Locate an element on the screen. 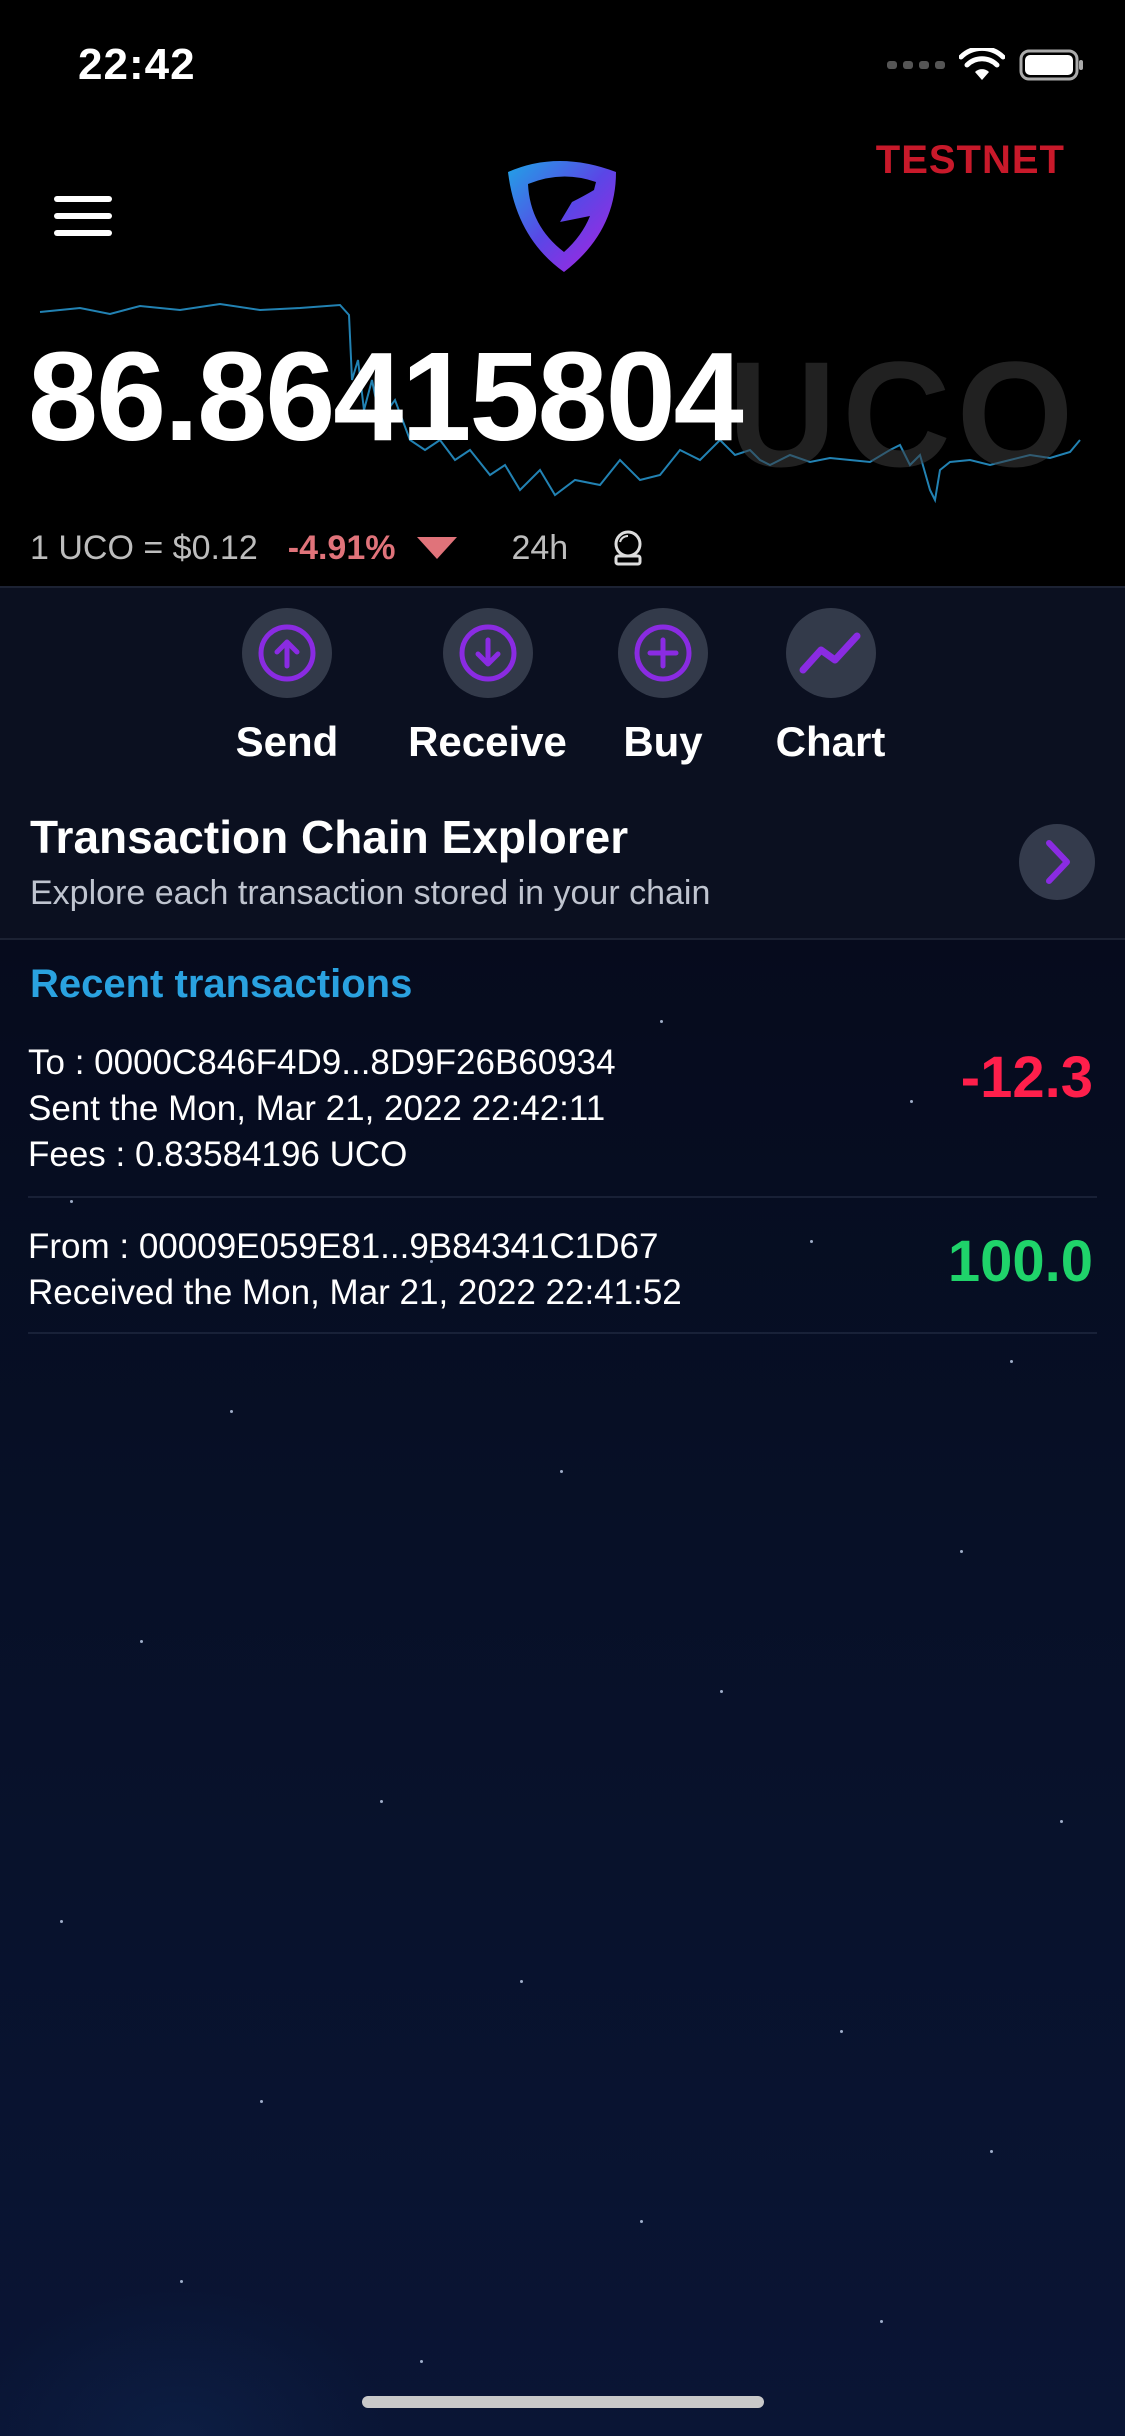  cellular-signal-icon is located at coordinates (916, 65).